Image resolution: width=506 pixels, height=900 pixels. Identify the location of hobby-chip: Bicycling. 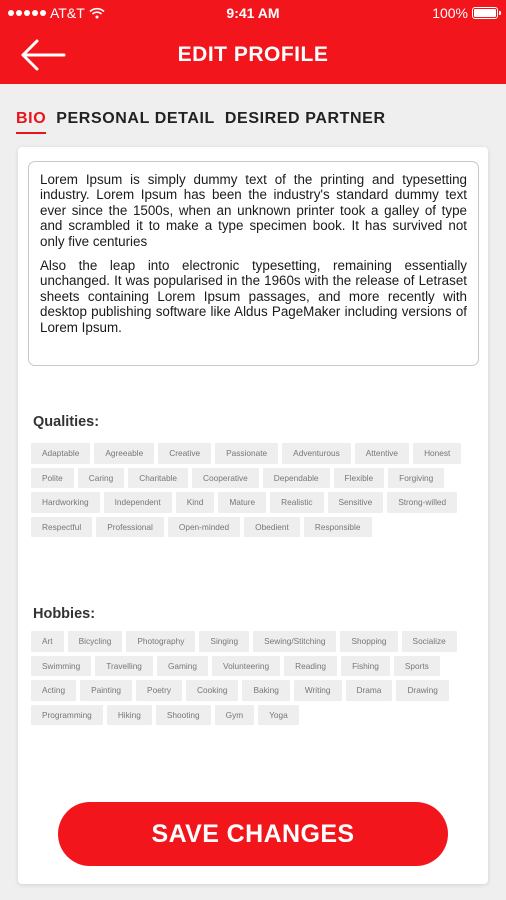
(95, 641).